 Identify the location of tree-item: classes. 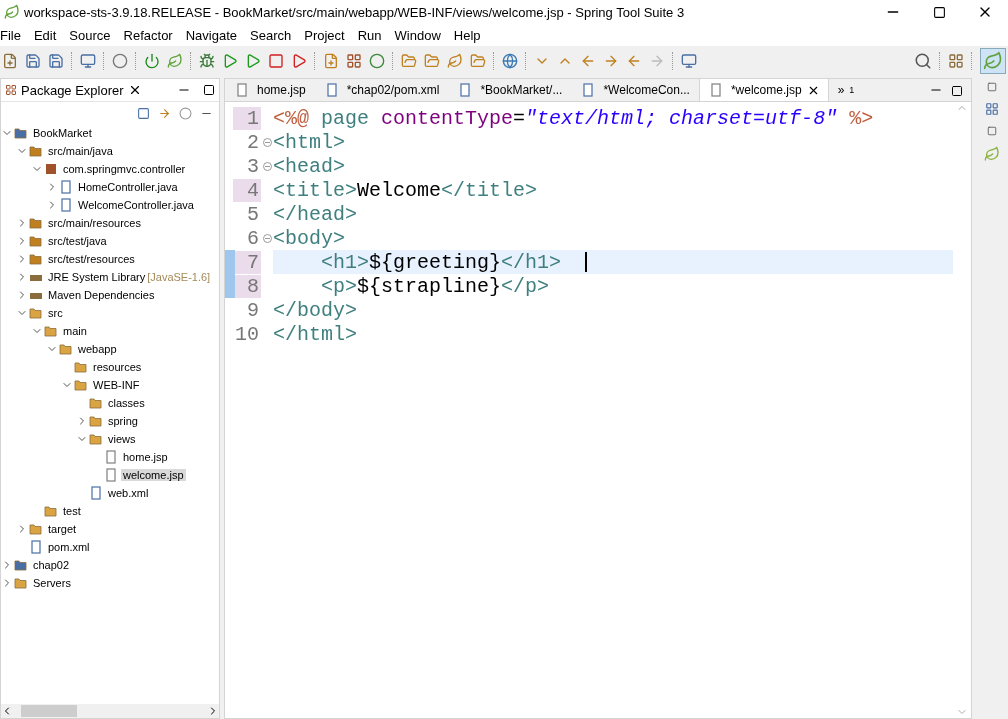
(126, 403).